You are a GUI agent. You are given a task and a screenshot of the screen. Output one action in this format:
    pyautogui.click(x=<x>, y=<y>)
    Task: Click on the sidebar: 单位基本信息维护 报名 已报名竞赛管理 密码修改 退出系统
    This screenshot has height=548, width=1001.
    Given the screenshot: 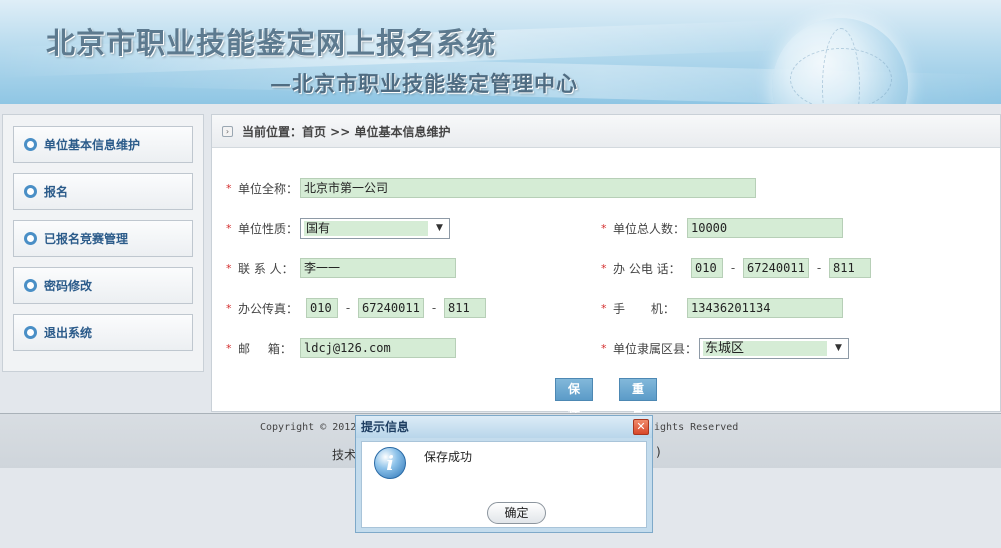 What is the action you would take?
    pyautogui.click(x=103, y=243)
    